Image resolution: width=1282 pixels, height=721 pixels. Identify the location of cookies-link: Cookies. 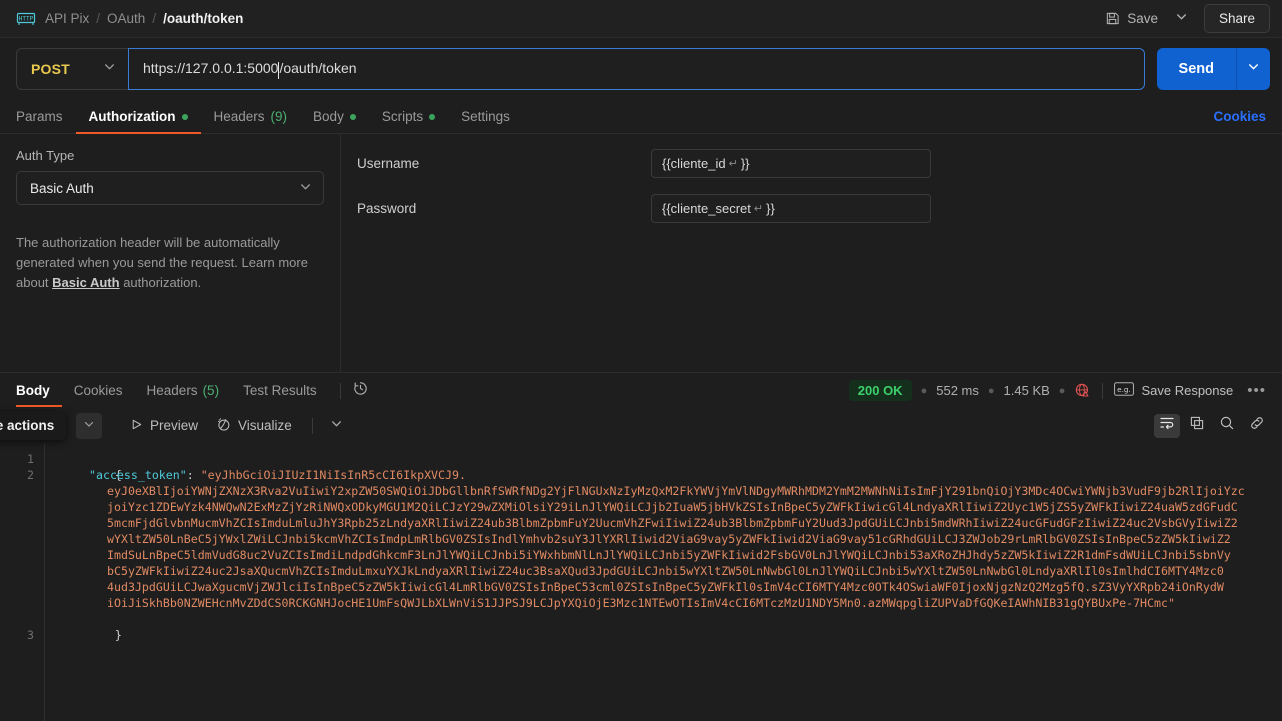
(1239, 116).